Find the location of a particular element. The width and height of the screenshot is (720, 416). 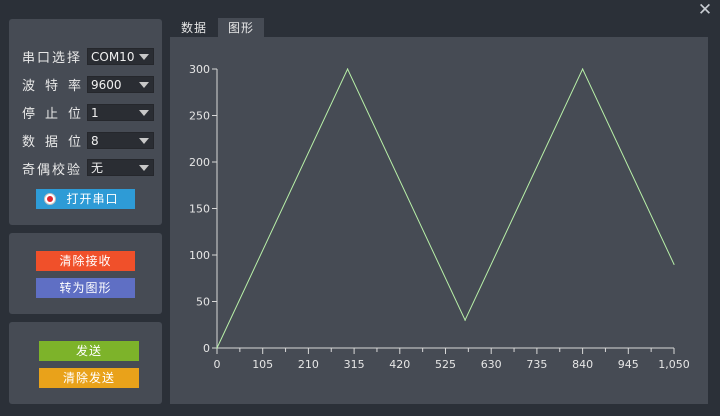

x-tick-label: 945 is located at coordinates (628, 364).